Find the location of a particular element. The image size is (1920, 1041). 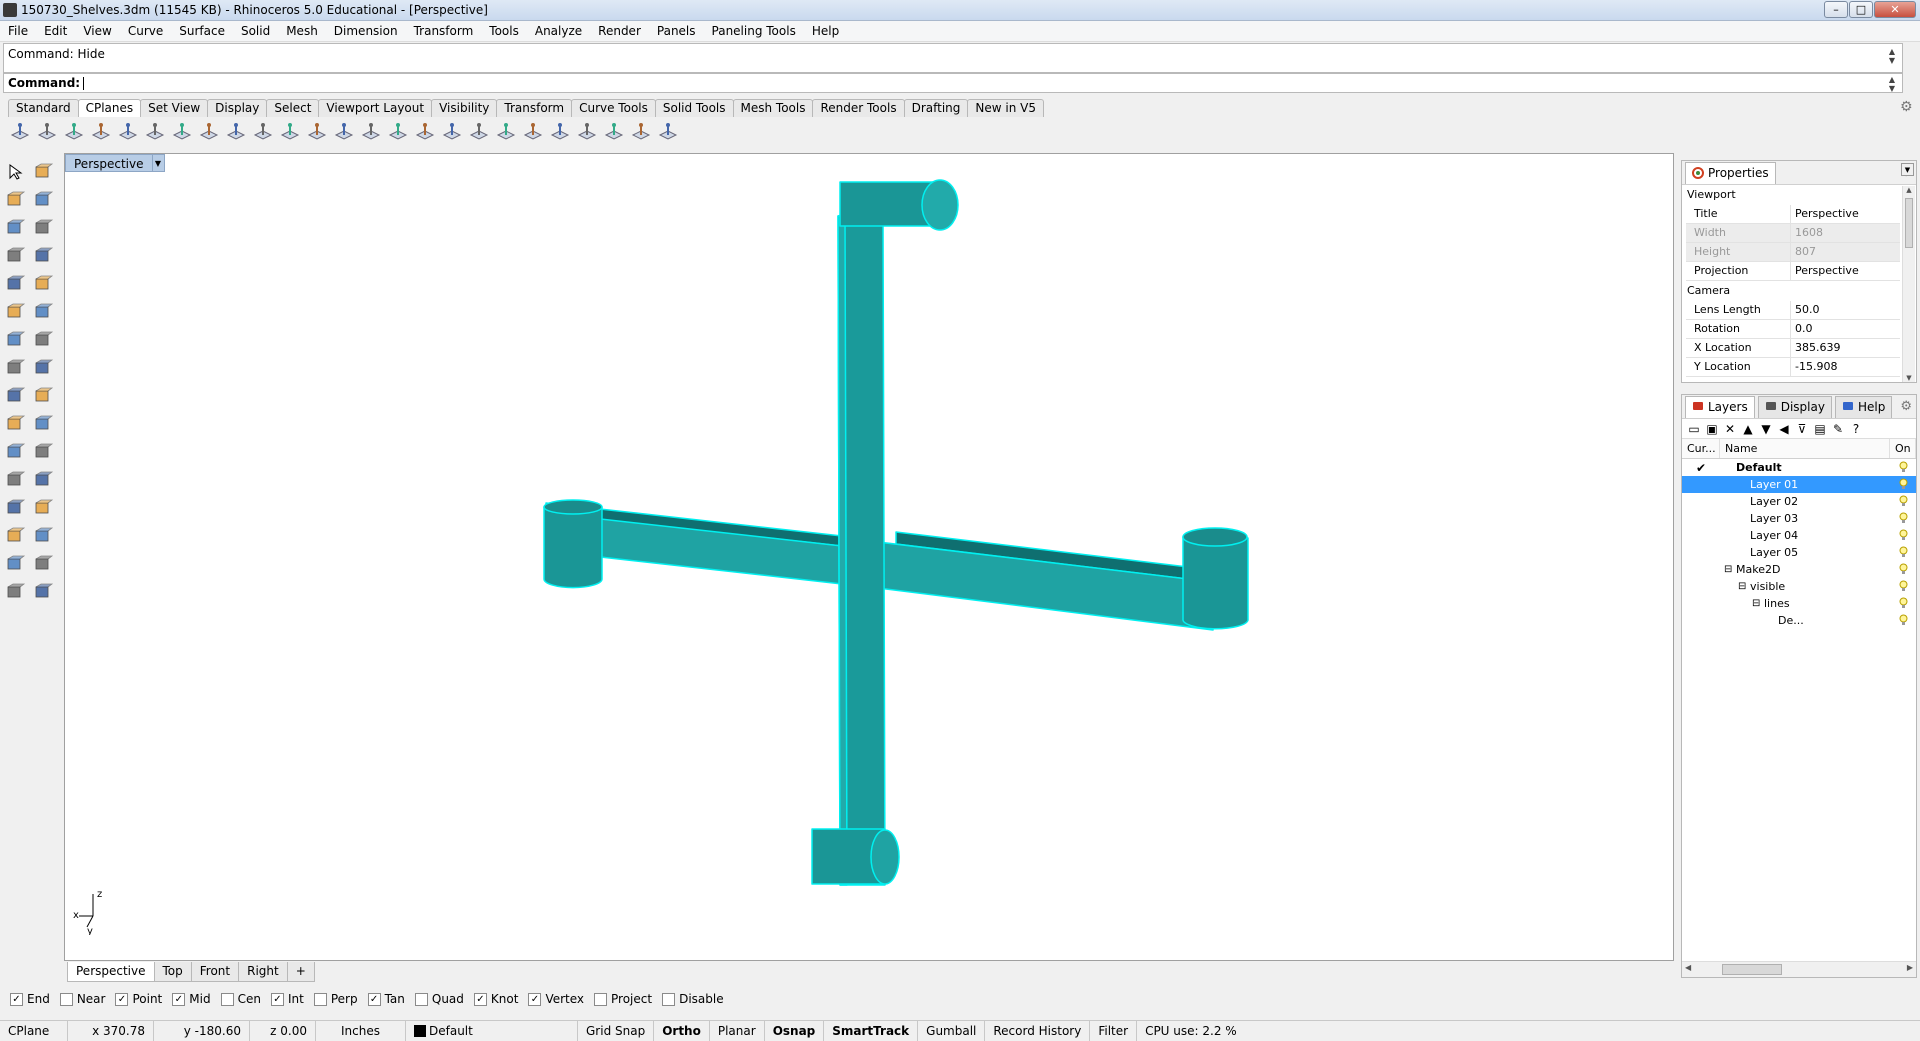

property-projection-value: Perspective is located at coordinates (1845, 271).